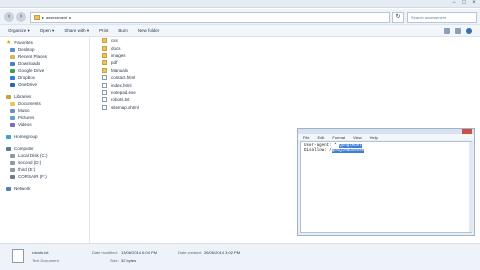 This screenshot has height=270, width=480. Describe the element at coordinates (114, 41) in the screenshot. I see `file-name: css` at that location.